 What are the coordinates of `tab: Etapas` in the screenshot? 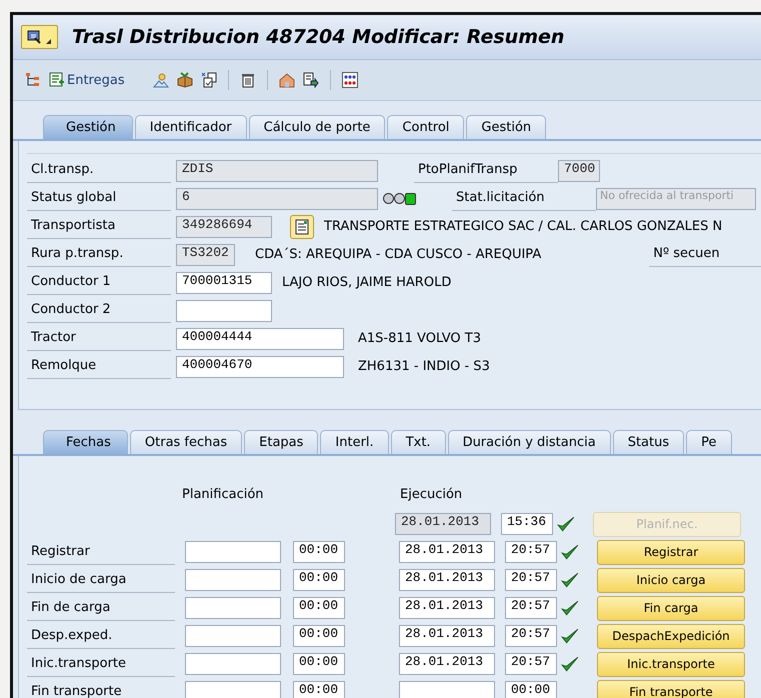 It's located at (281, 442).